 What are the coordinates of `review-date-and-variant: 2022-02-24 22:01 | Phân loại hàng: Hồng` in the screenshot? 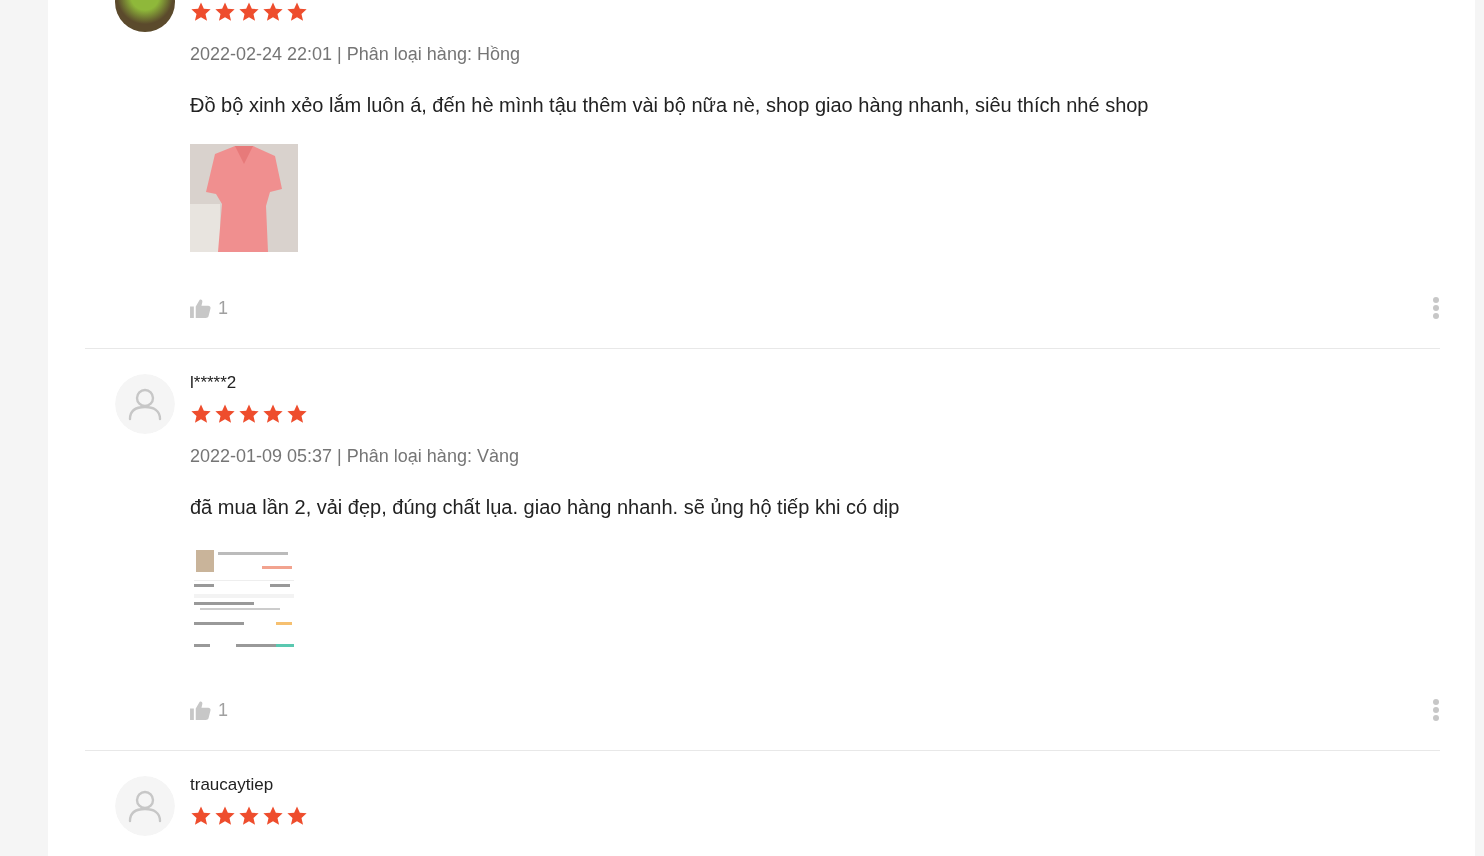 It's located at (355, 54).